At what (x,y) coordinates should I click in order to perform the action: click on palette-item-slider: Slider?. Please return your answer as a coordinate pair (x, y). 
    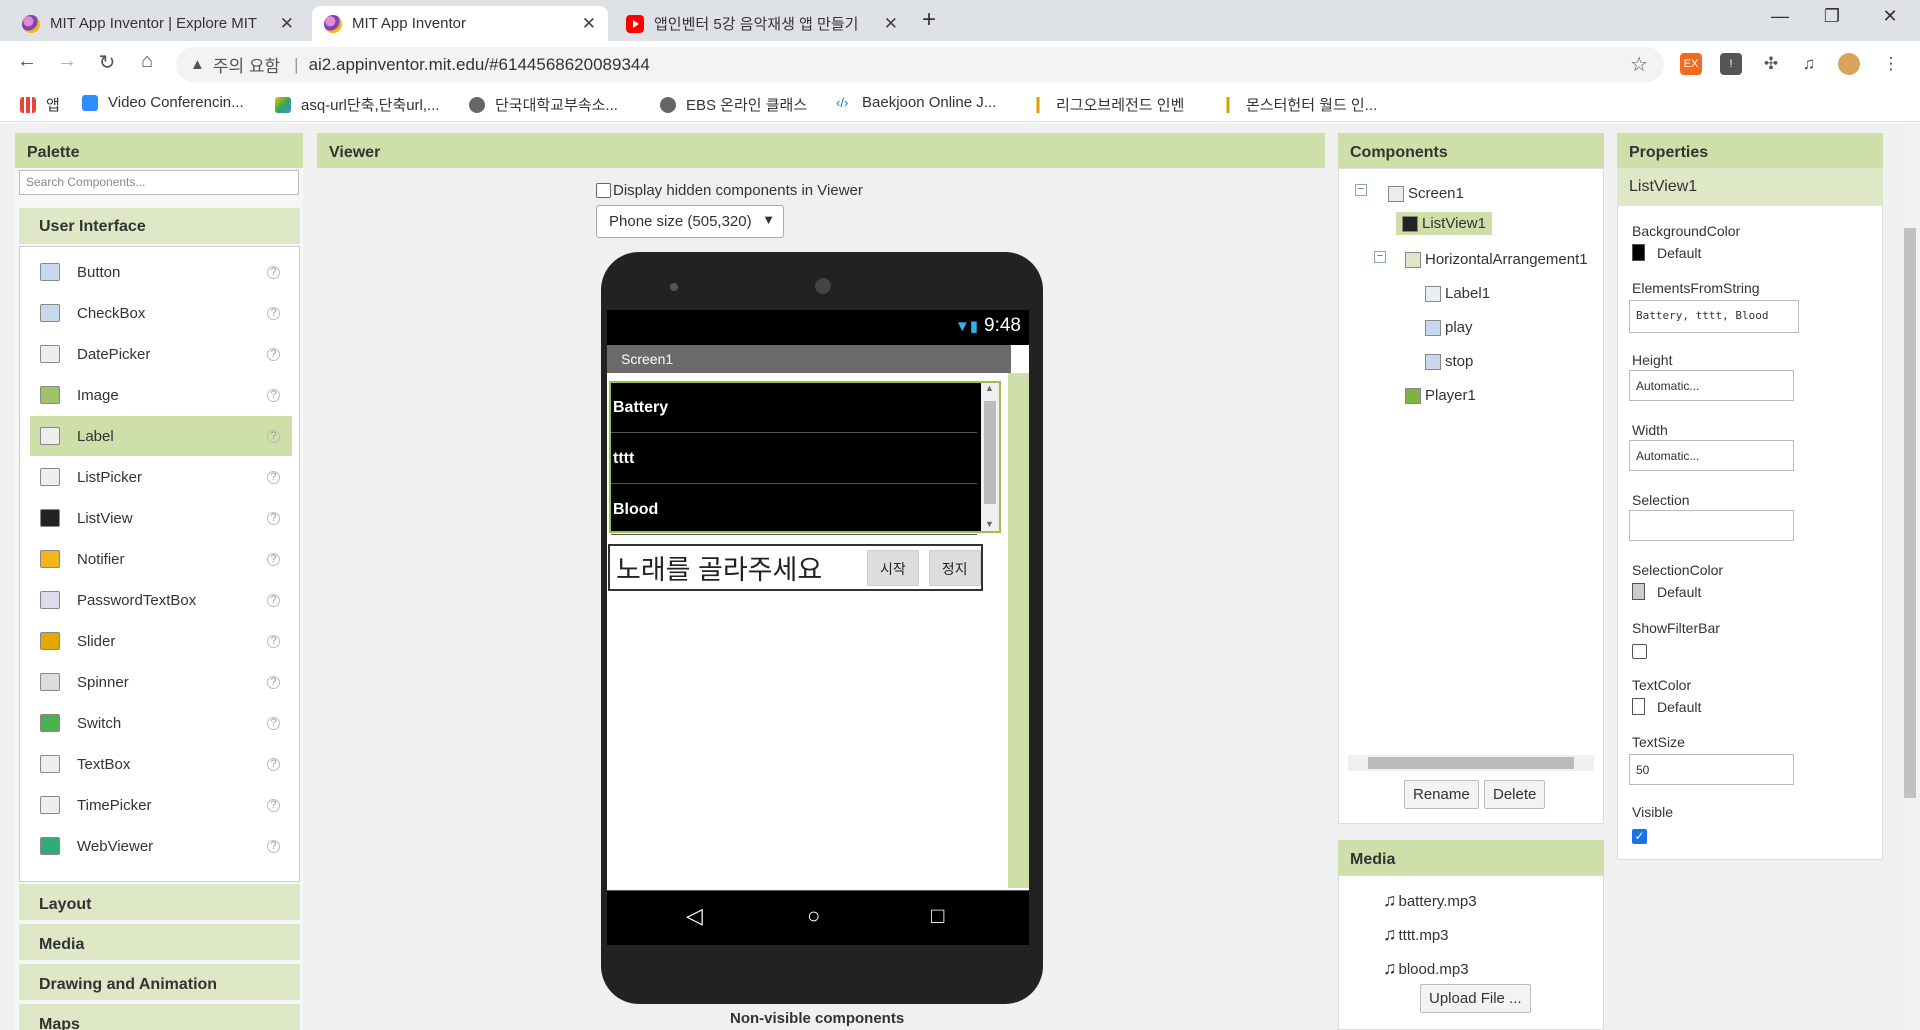
    Looking at the image, I should click on (161, 641).